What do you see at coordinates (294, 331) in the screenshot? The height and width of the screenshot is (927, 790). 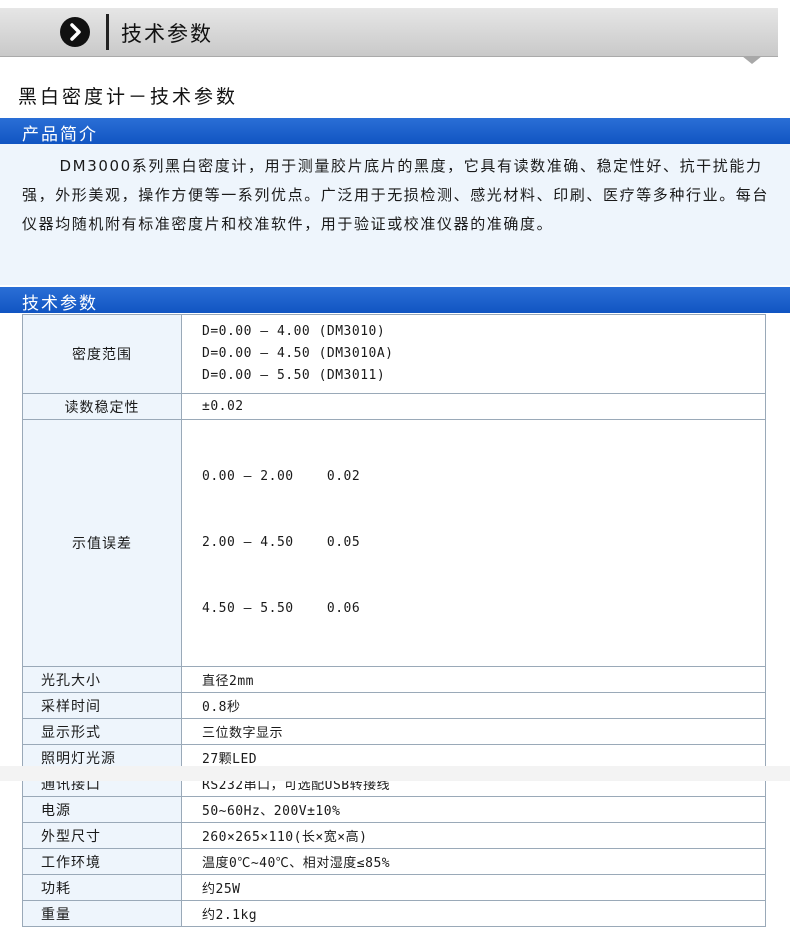 I see `spec-value-line: D=0.00 — 4.00 (DM3010)` at bounding box center [294, 331].